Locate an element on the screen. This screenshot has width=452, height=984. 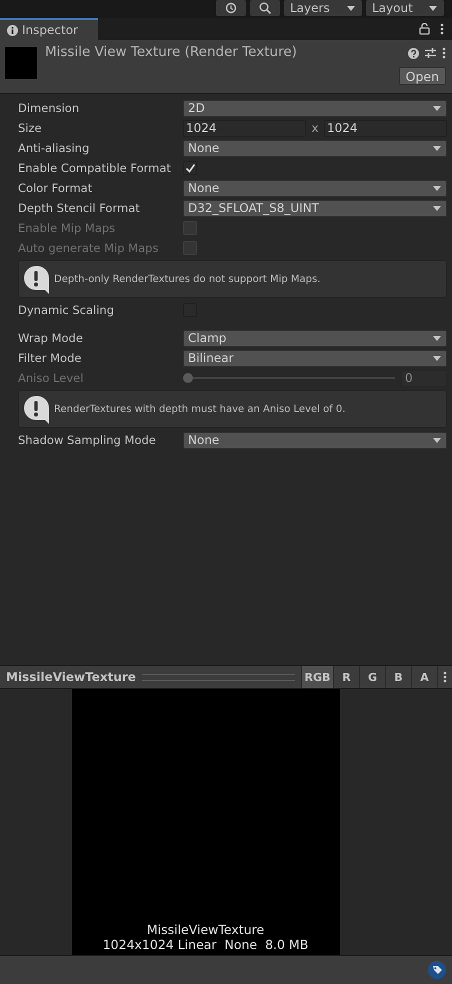
property-label: Size is located at coordinates (30, 128).